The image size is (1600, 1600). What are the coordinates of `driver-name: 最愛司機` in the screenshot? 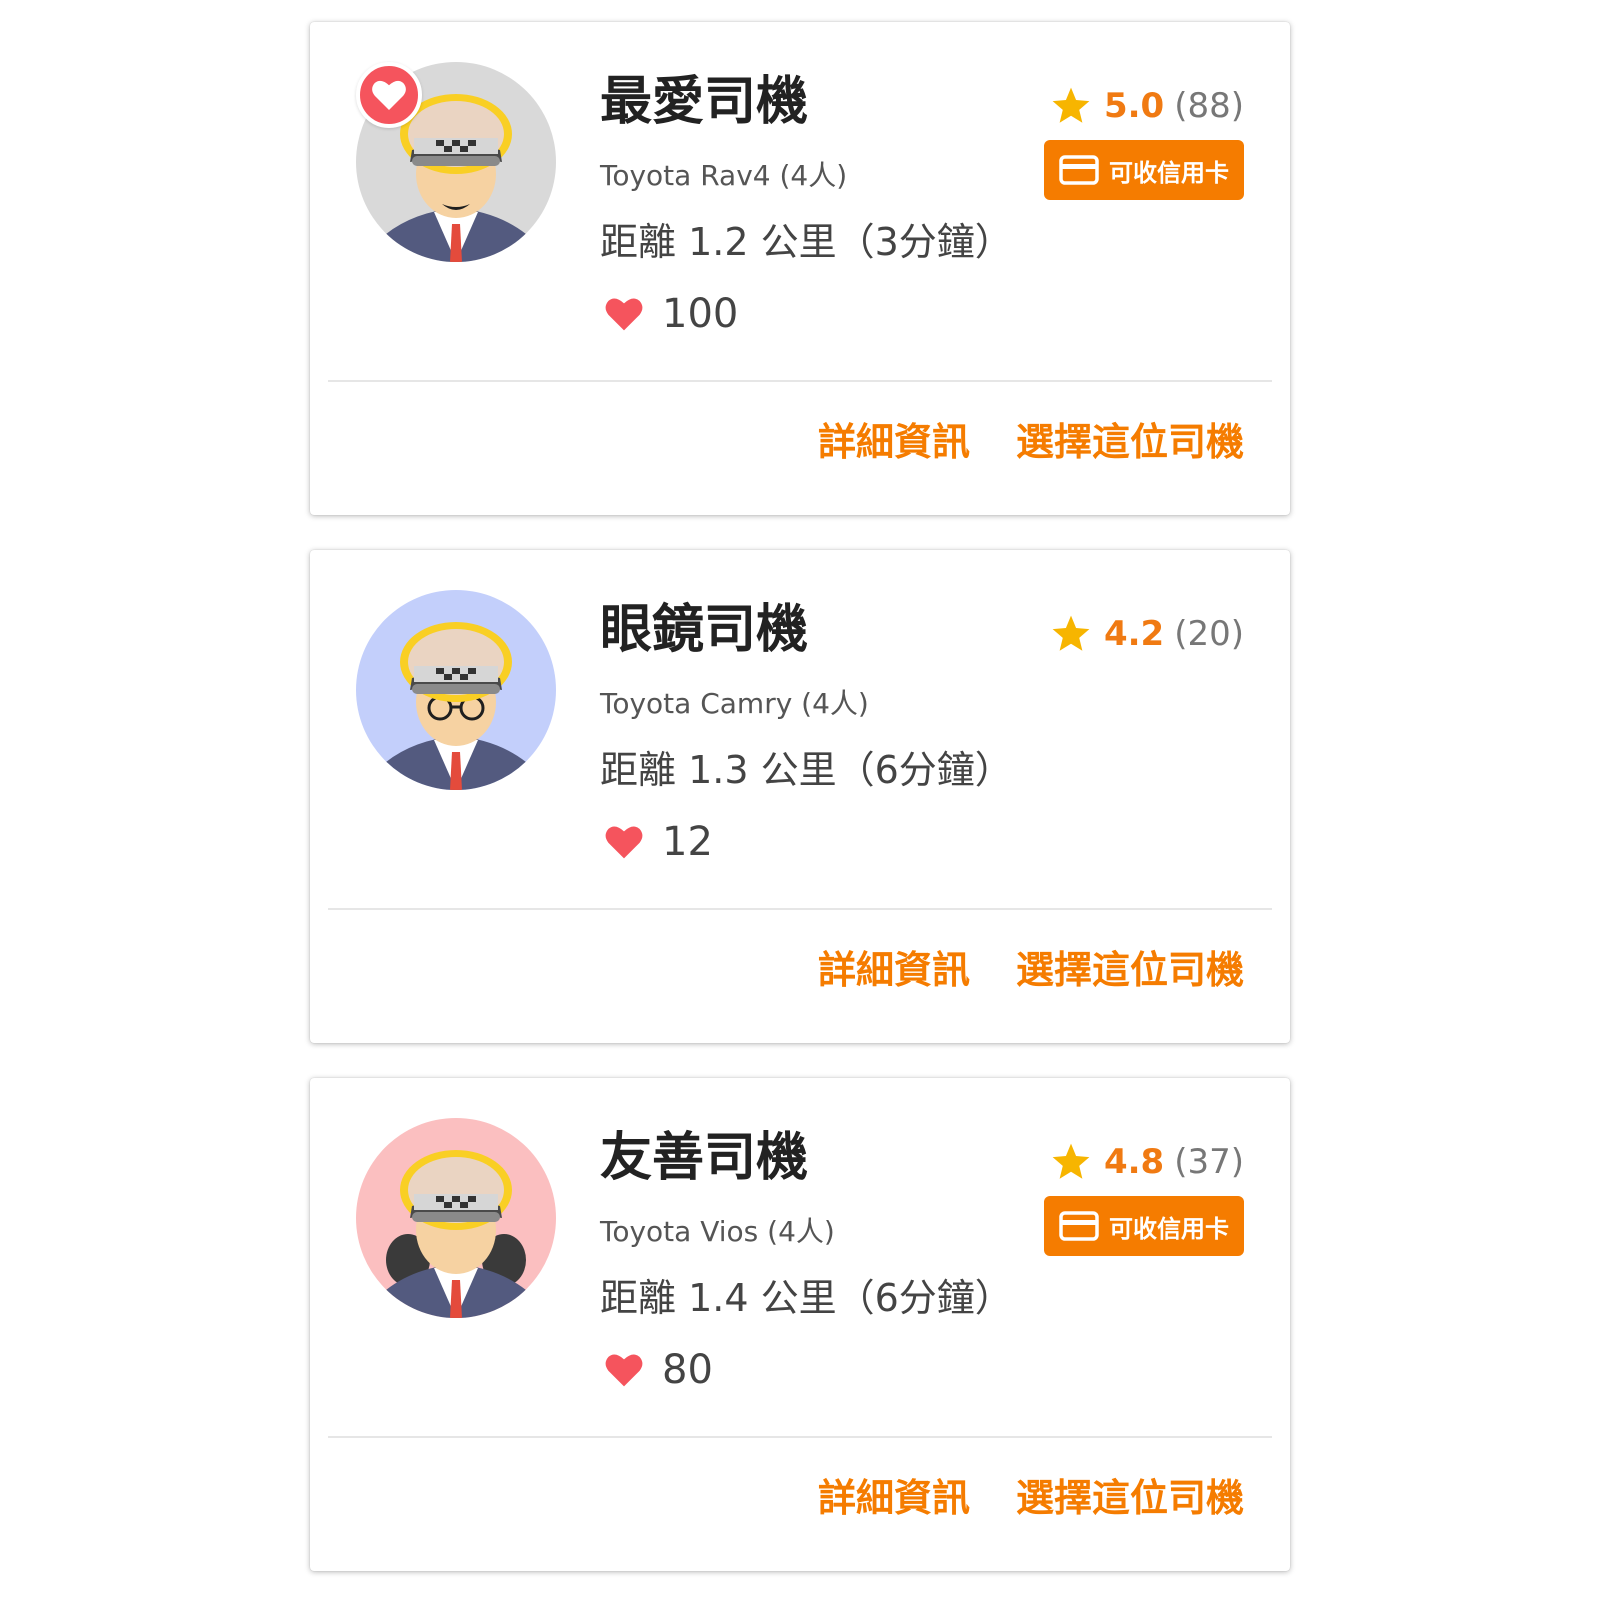 It's located at (704, 102).